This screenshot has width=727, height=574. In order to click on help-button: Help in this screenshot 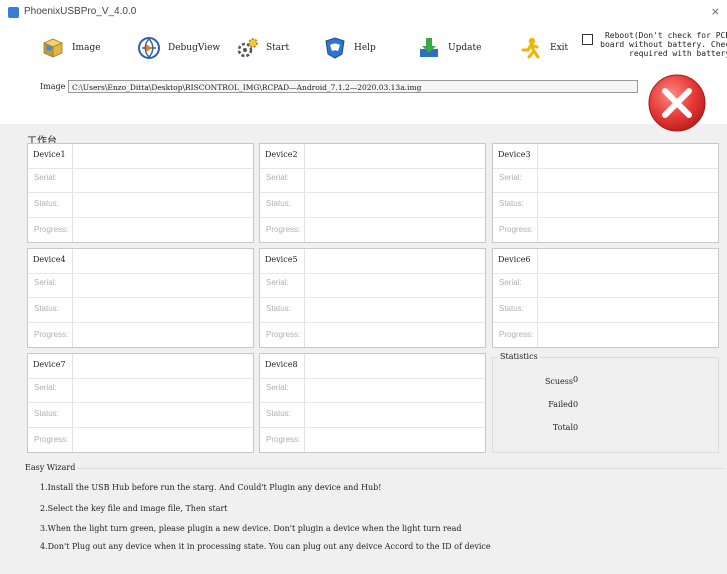, I will do `click(349, 48)`.